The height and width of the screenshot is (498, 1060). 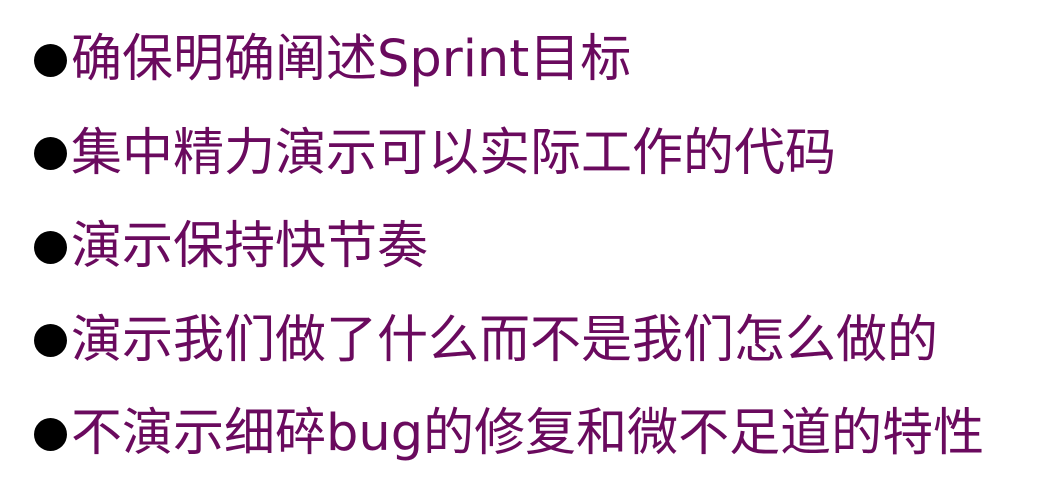 I want to click on bullet-item: 确保明确阐述Sprint目标, so click(x=509, y=60).